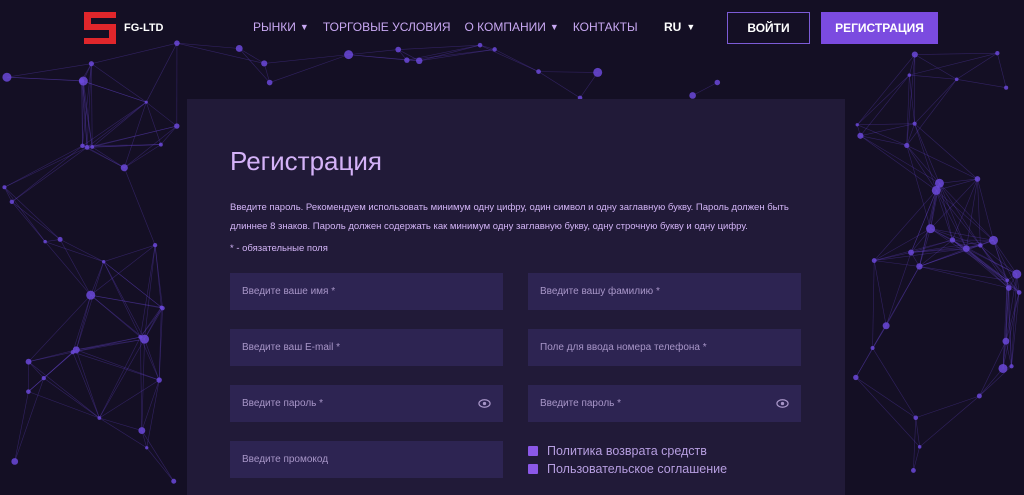  I want to click on nav-contacts: КОНТАКТЫ, so click(605, 27).